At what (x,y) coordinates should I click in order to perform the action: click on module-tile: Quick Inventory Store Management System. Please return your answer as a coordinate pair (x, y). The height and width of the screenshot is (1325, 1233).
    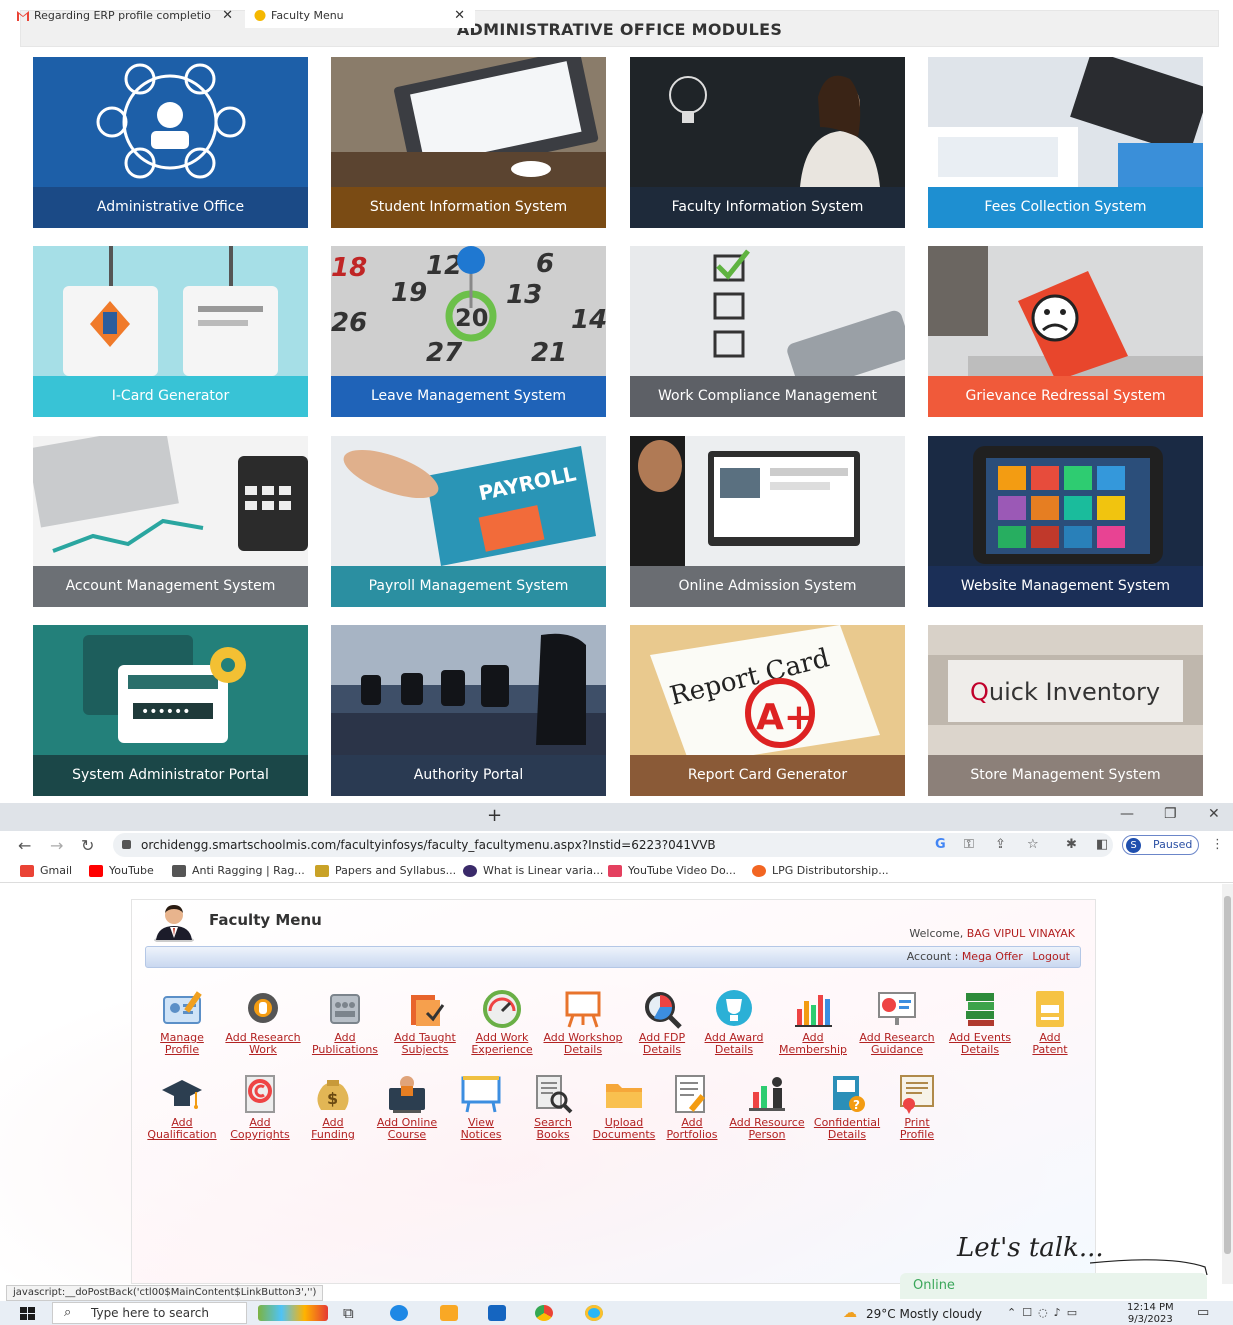
    Looking at the image, I should click on (1065, 710).